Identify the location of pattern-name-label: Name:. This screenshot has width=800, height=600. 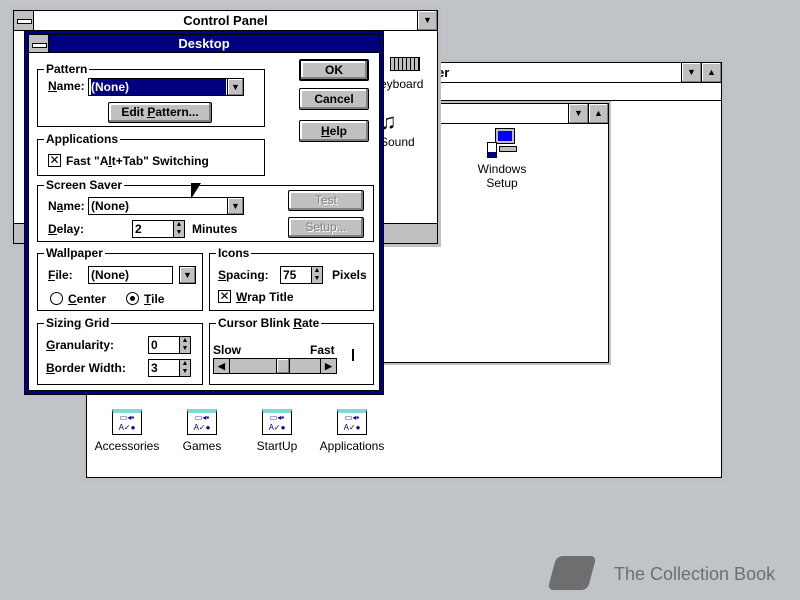
(66, 86).